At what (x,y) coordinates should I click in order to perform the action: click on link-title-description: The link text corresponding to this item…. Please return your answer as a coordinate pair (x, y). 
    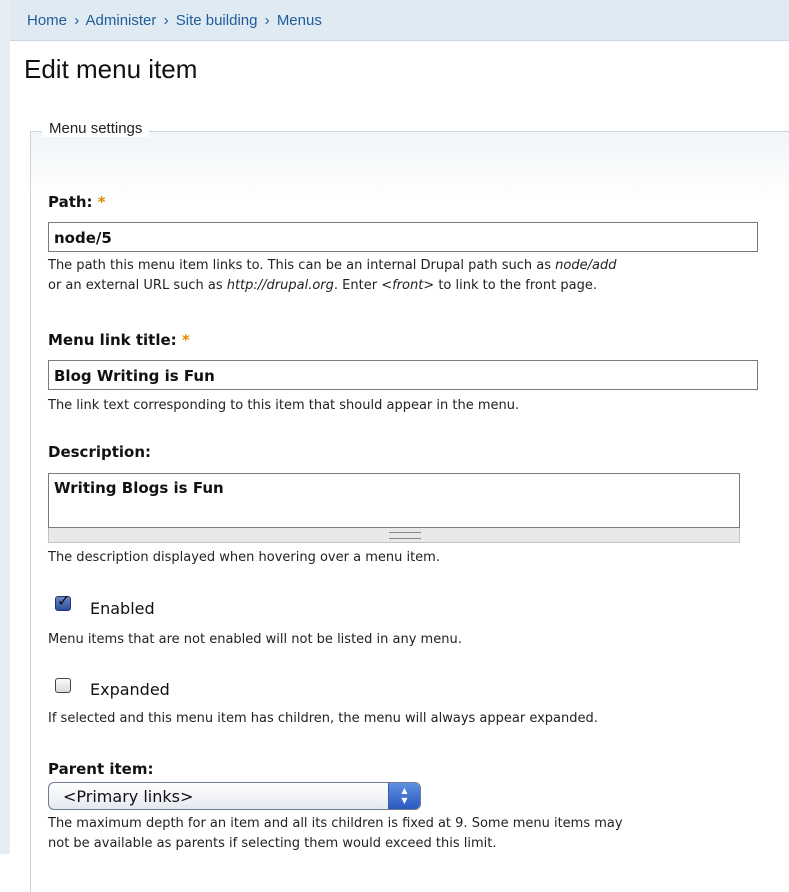
    Looking at the image, I should click on (284, 405).